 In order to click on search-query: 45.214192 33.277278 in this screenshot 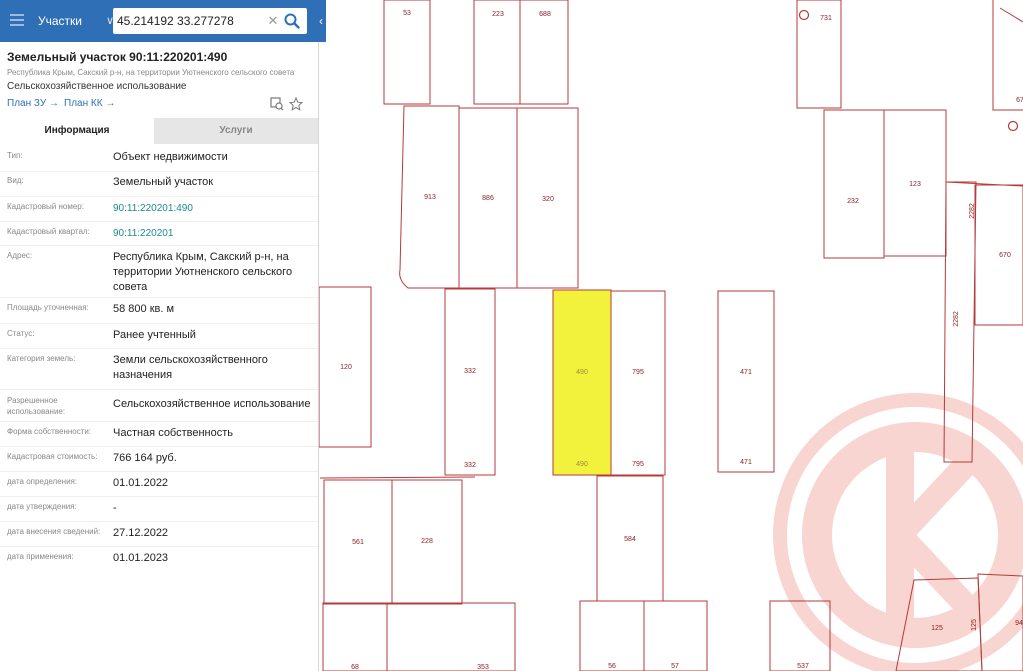, I will do `click(175, 21)`.